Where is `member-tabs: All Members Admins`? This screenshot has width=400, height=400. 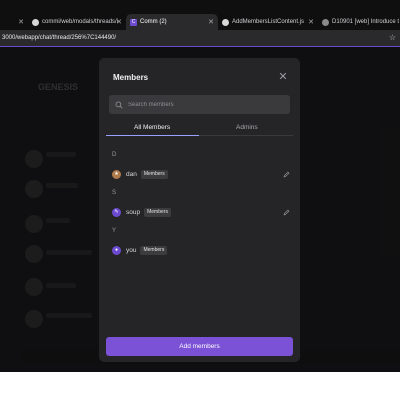 member-tabs: All Members Admins is located at coordinates (199, 128).